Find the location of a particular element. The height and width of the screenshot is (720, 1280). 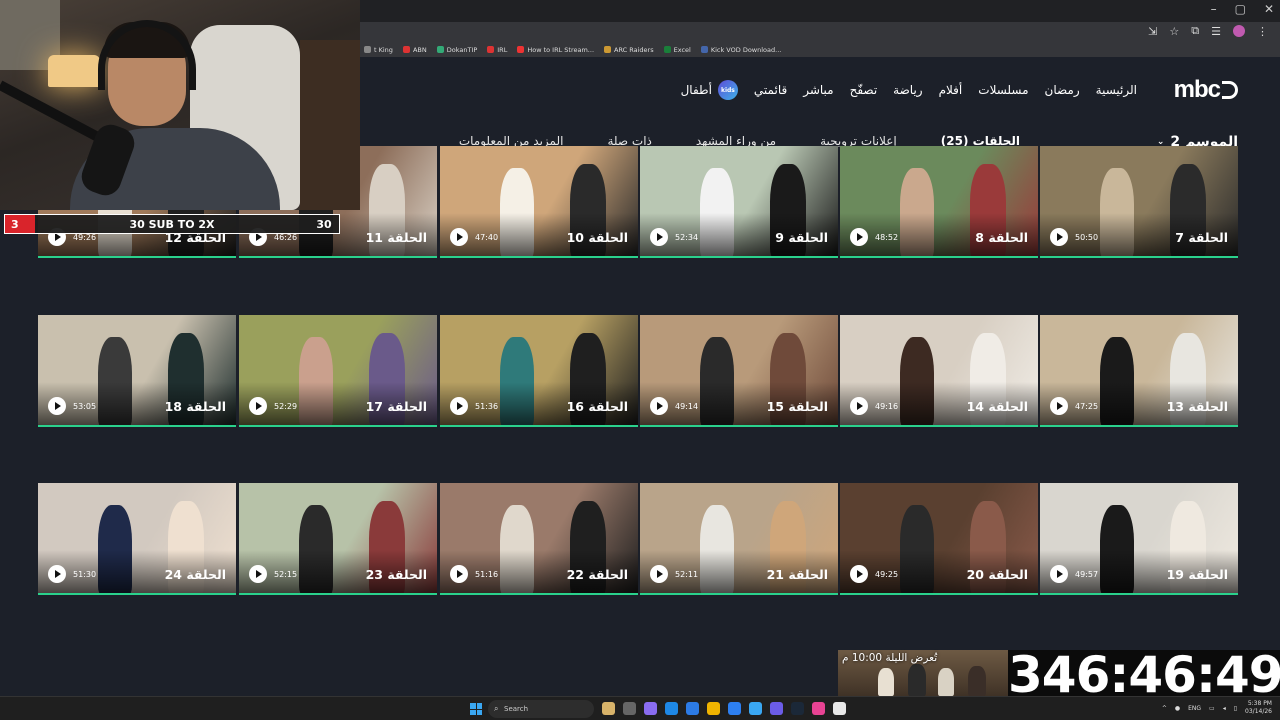

bookmark-icon is located at coordinates (521, 49).